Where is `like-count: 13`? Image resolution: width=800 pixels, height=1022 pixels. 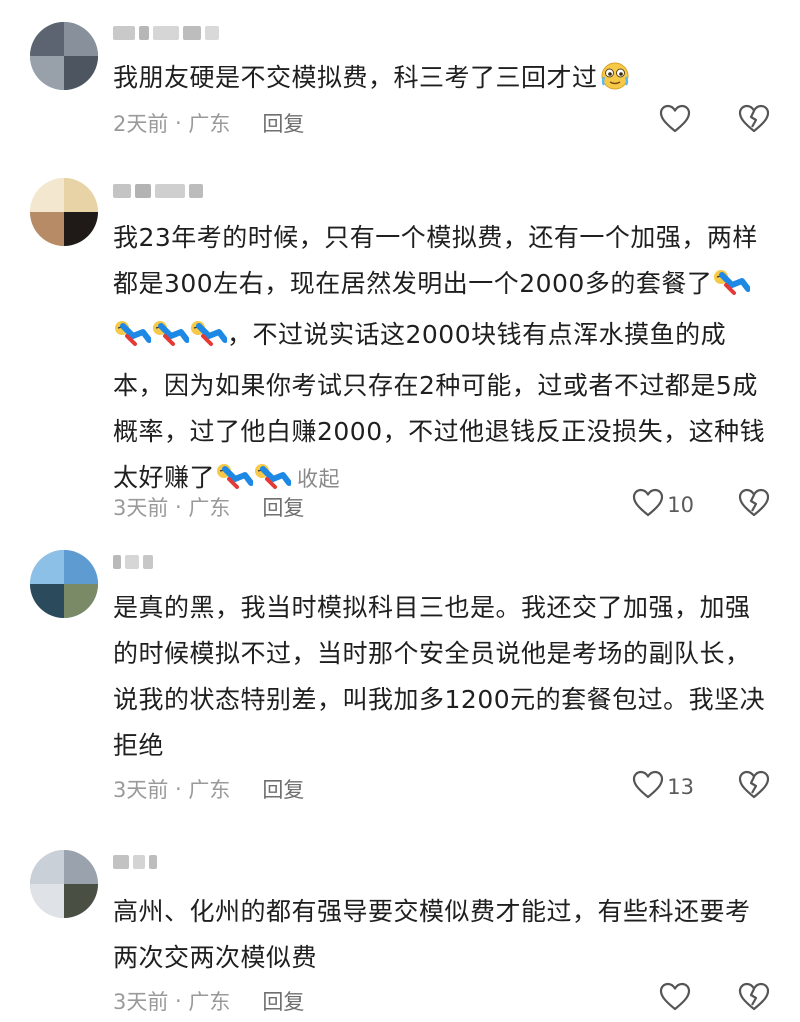
like-count: 13 is located at coordinates (680, 787).